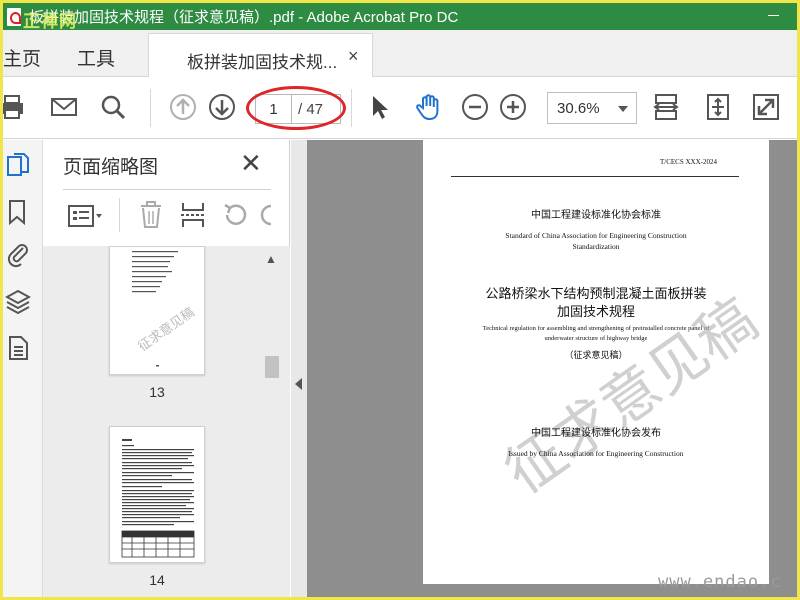 This screenshot has width=800, height=600. What do you see at coordinates (299, 368) in the screenshot?
I see `panel-collapse-handle` at bounding box center [299, 368].